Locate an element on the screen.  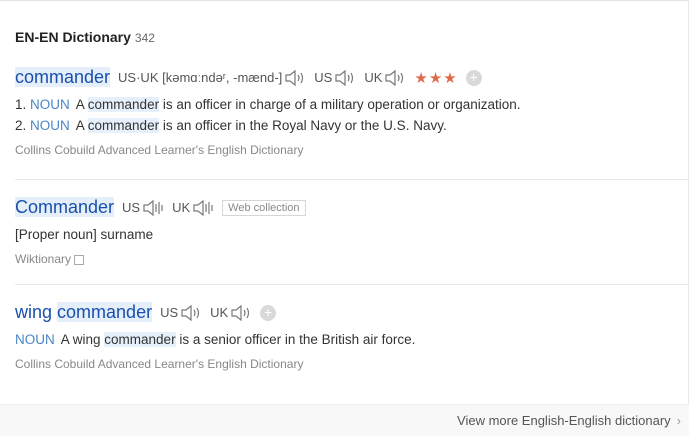
source-label: Wiktionary is located at coordinates (352, 259).